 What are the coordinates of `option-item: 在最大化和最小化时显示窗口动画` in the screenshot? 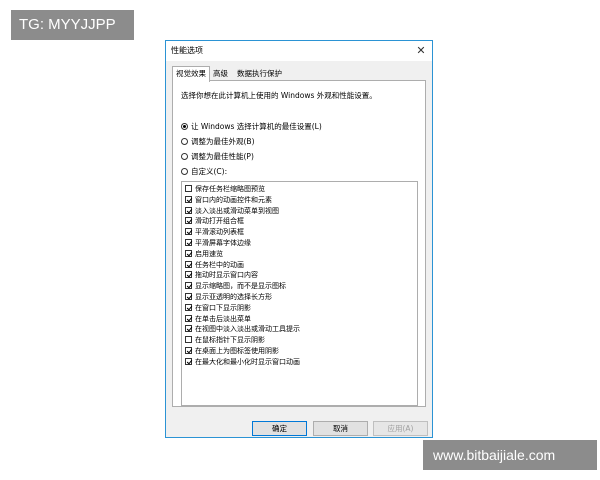 It's located at (242, 362).